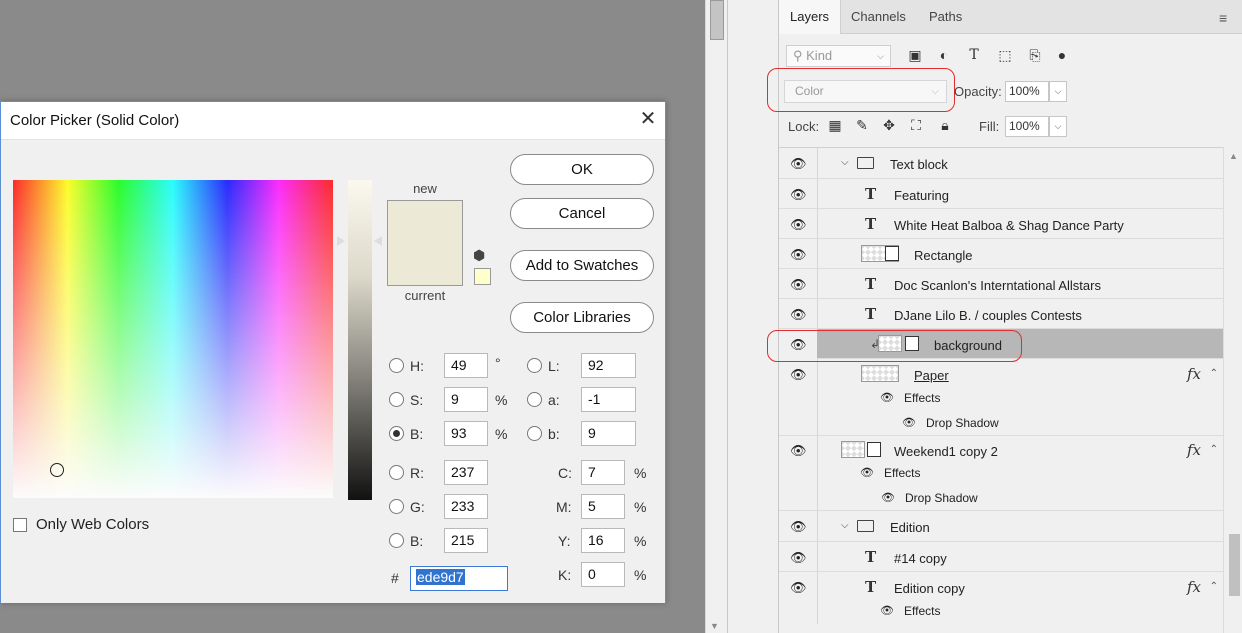  What do you see at coordinates (608, 433) in the screenshot?
I see `b-lab-input: 9` at bounding box center [608, 433].